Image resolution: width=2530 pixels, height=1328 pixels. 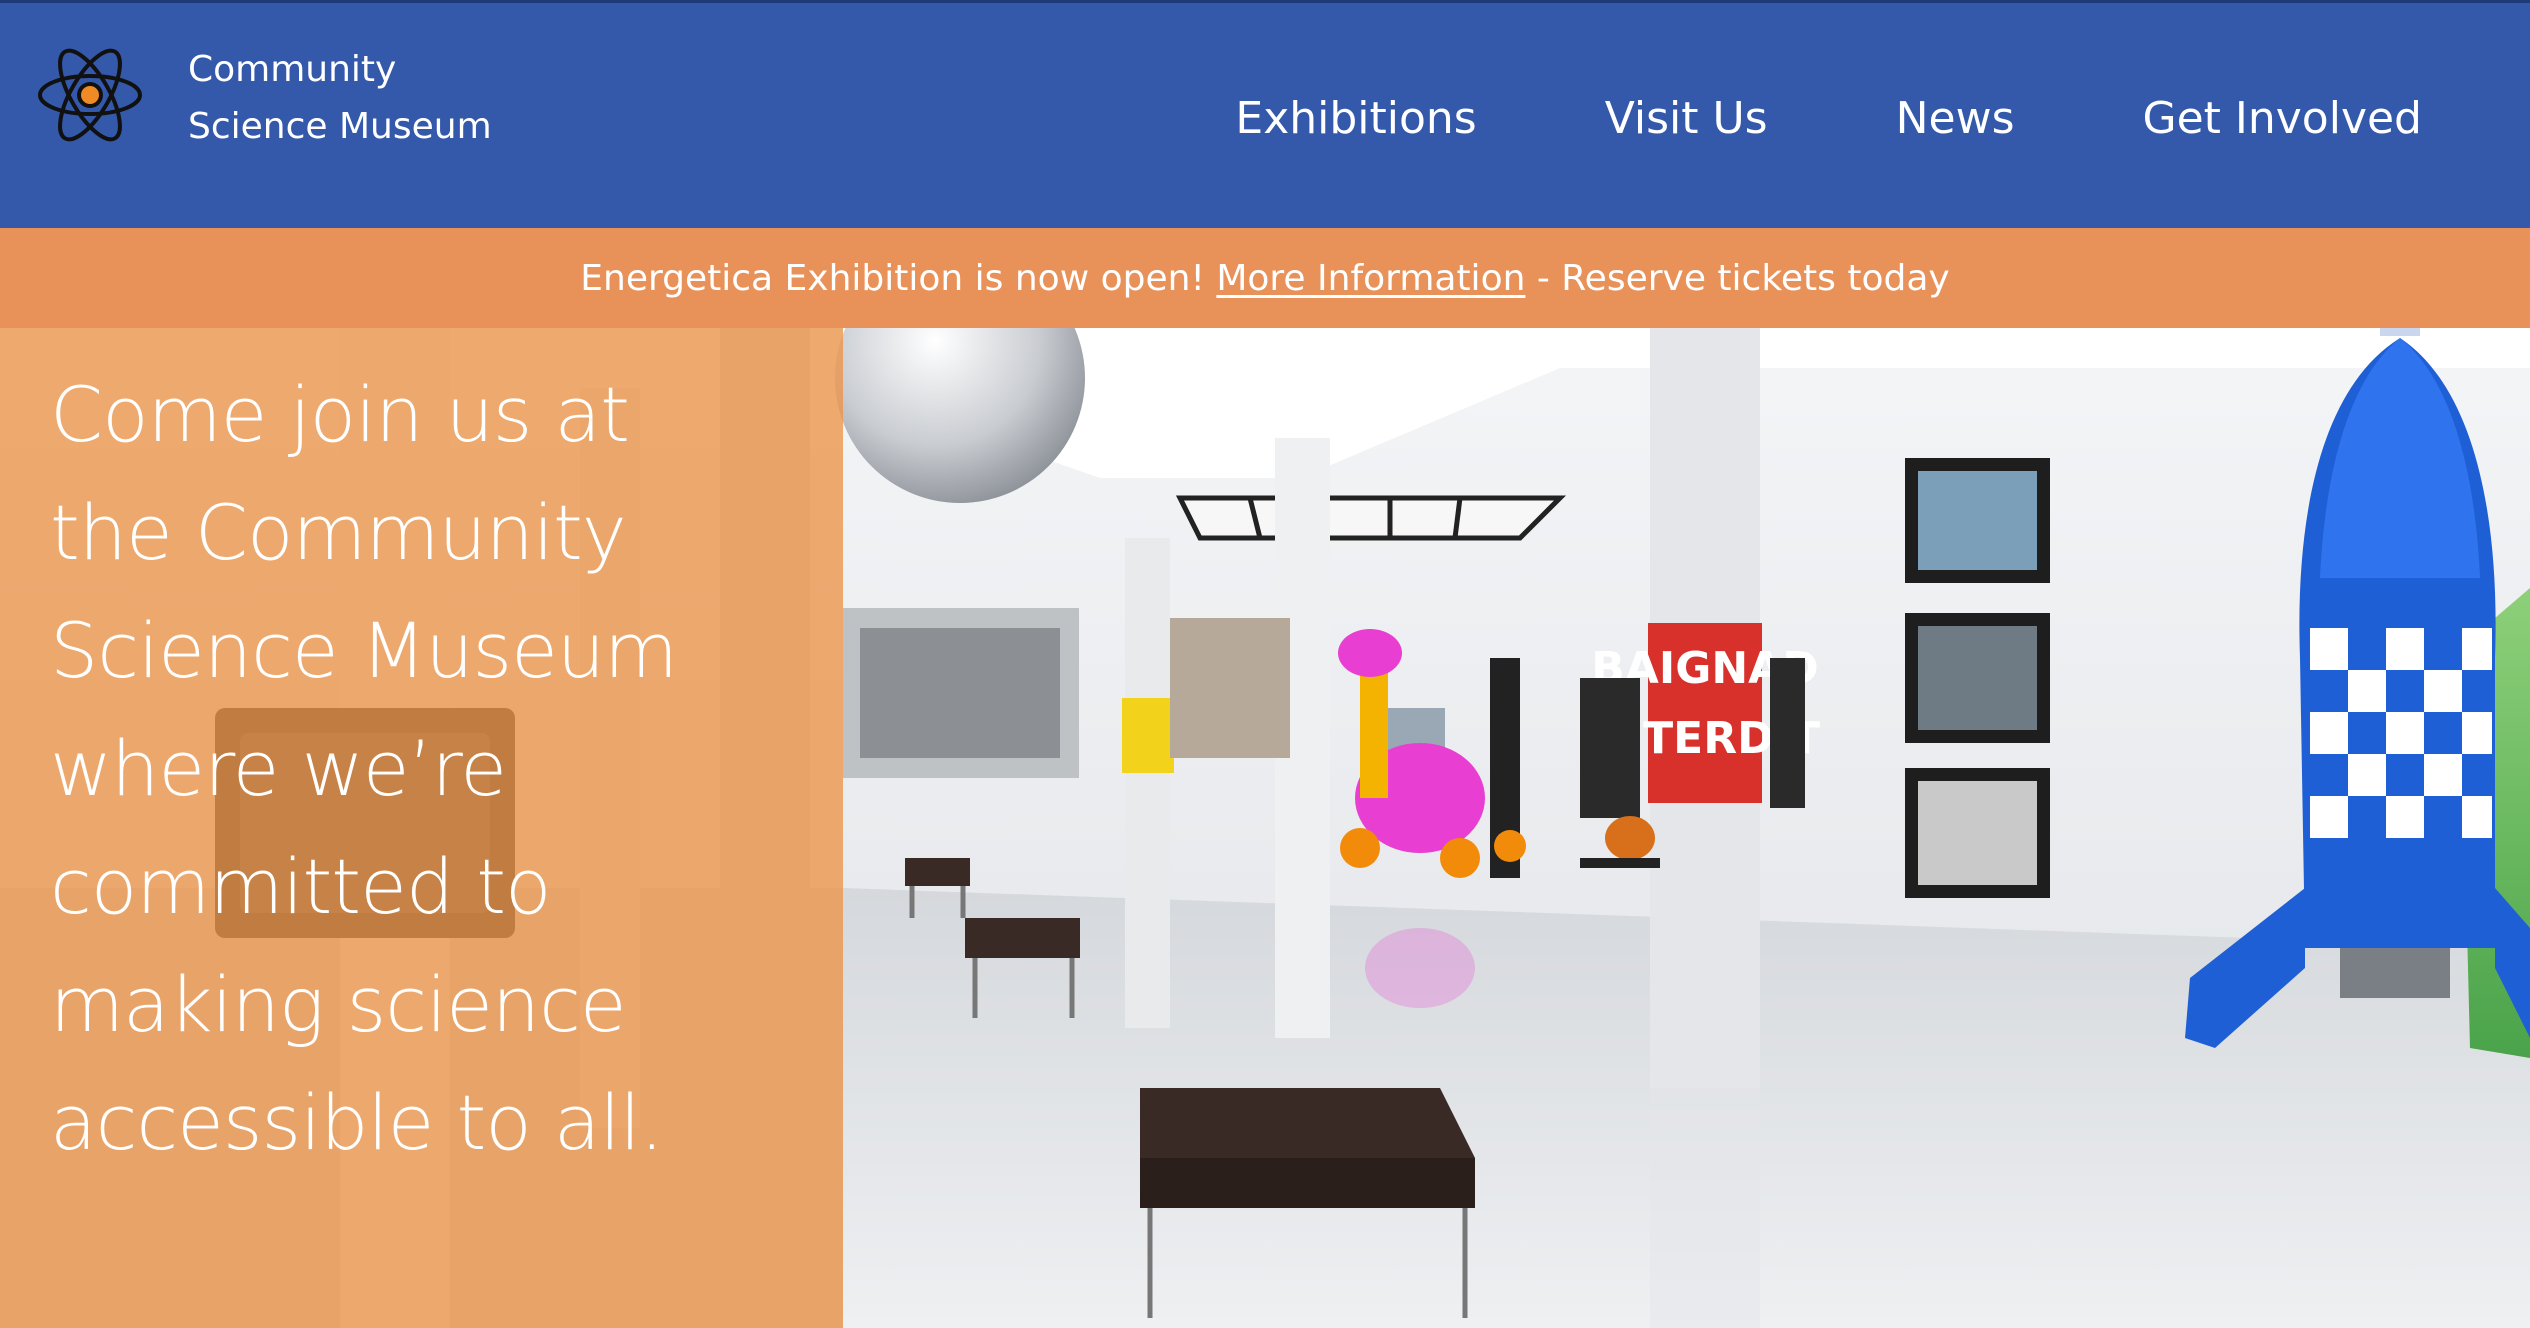 What do you see at coordinates (90, 95) in the screenshot?
I see `atom-icon` at bounding box center [90, 95].